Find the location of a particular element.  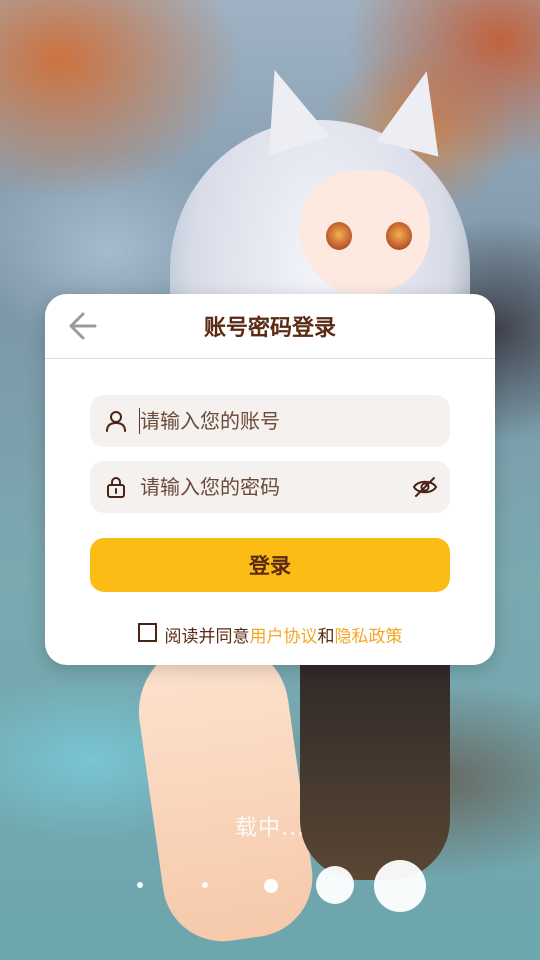

lock-icon is located at coordinates (116, 487).